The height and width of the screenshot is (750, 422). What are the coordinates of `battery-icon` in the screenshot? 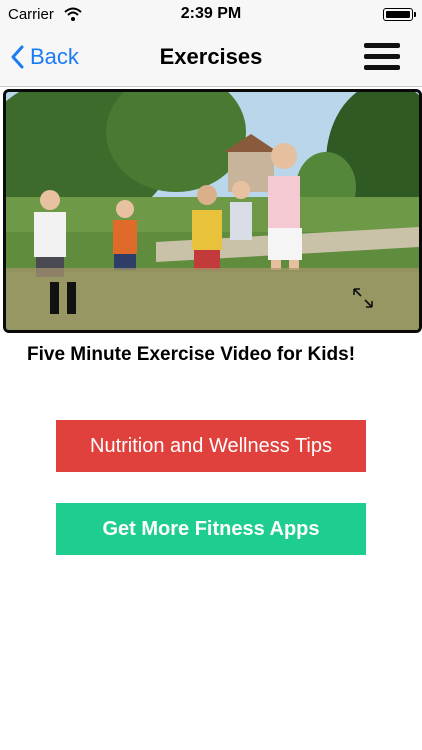 It's located at (399, 14).